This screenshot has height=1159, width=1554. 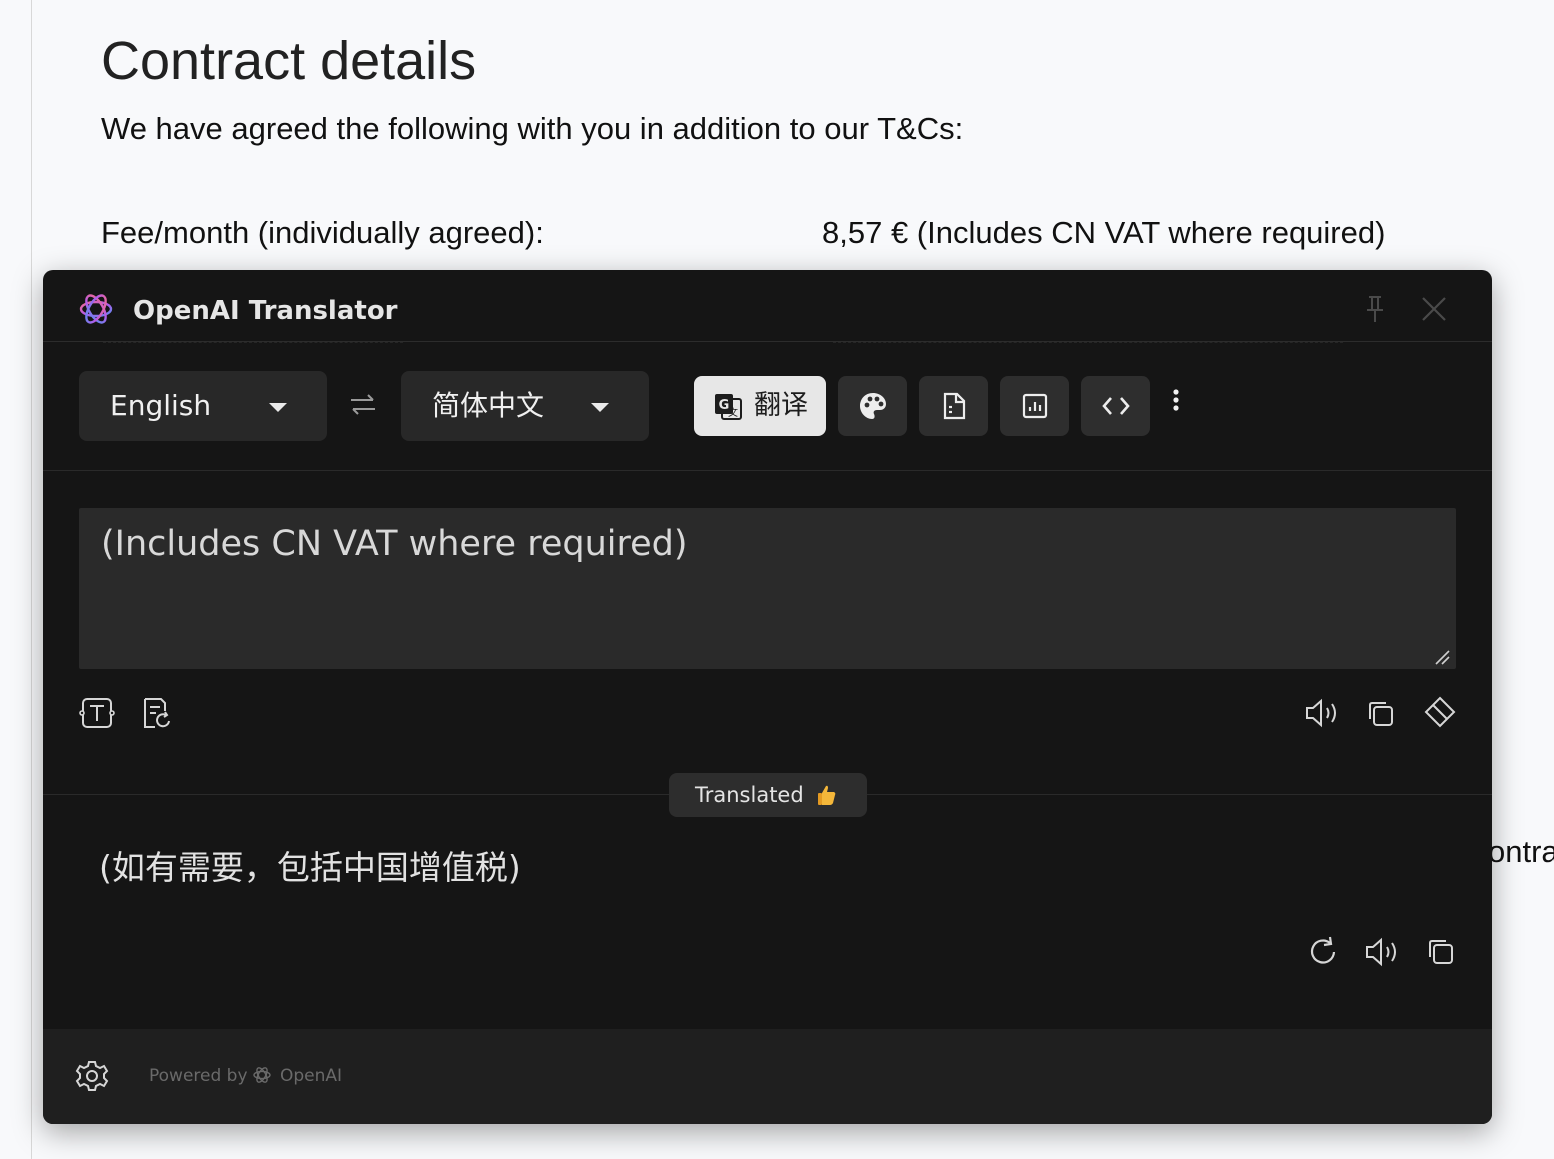 I want to click on text-format-icon, so click(x=97, y=713).